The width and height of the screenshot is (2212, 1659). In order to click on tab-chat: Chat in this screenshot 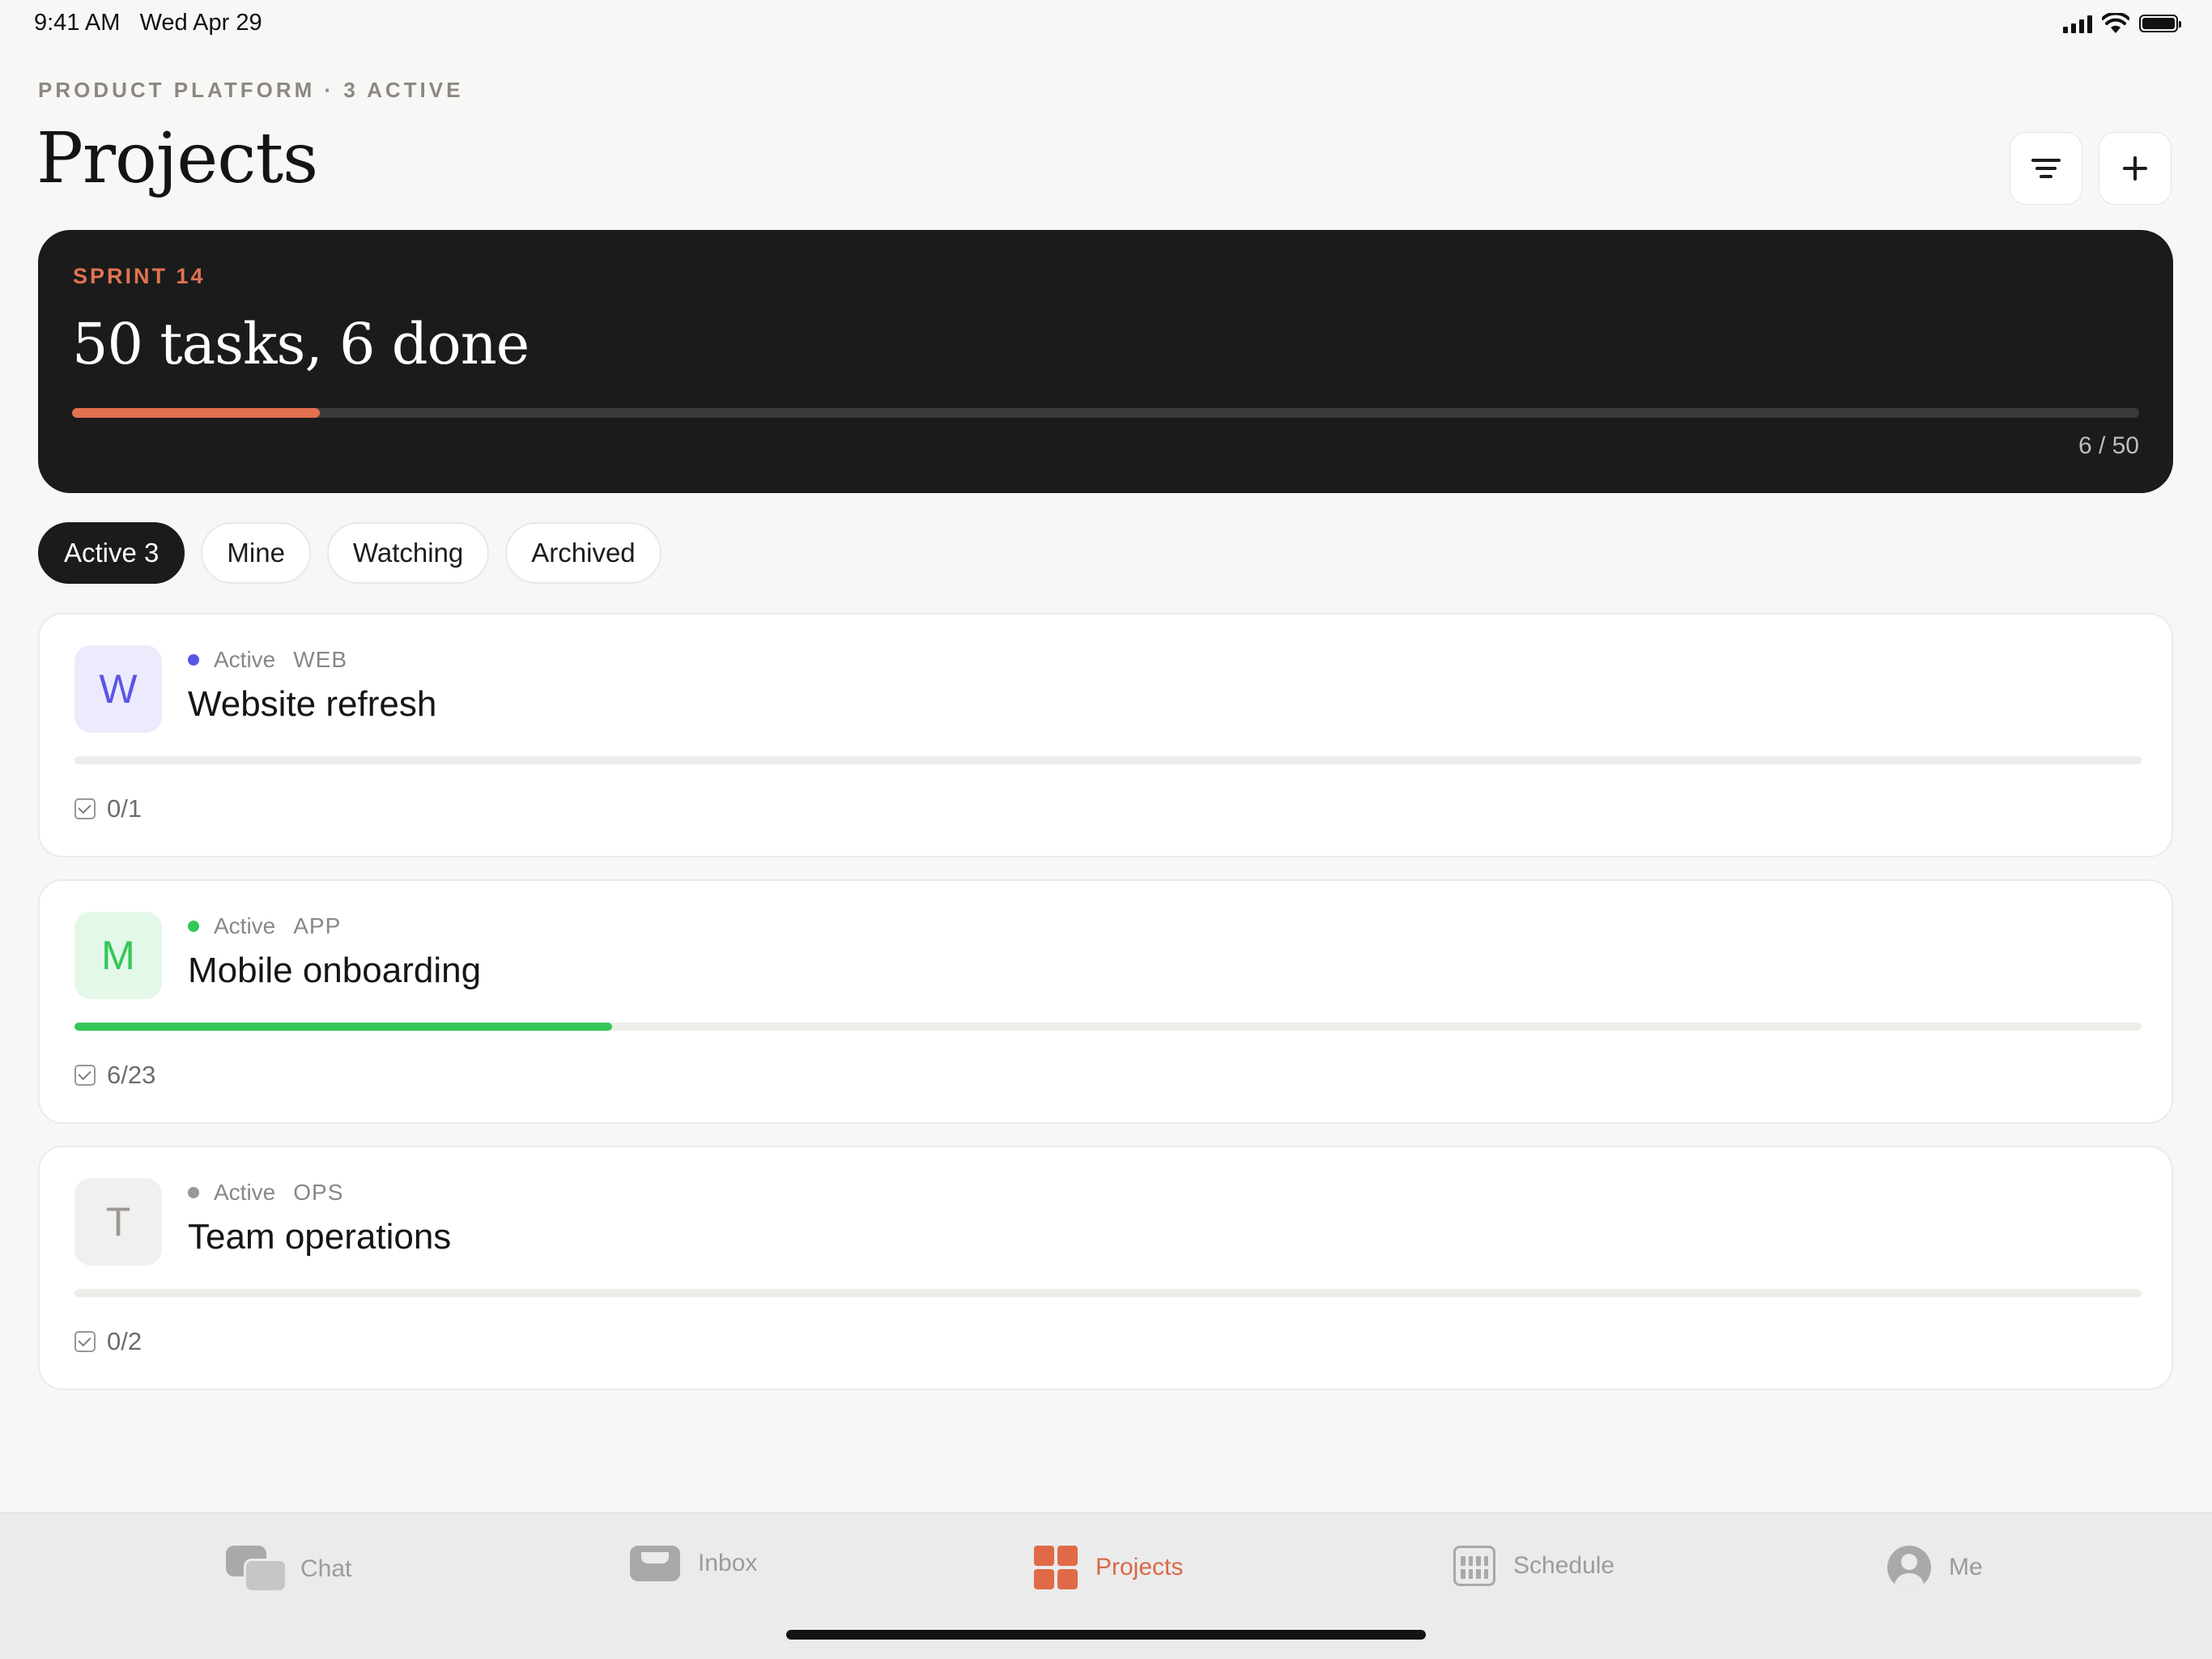, I will do `click(289, 1570)`.